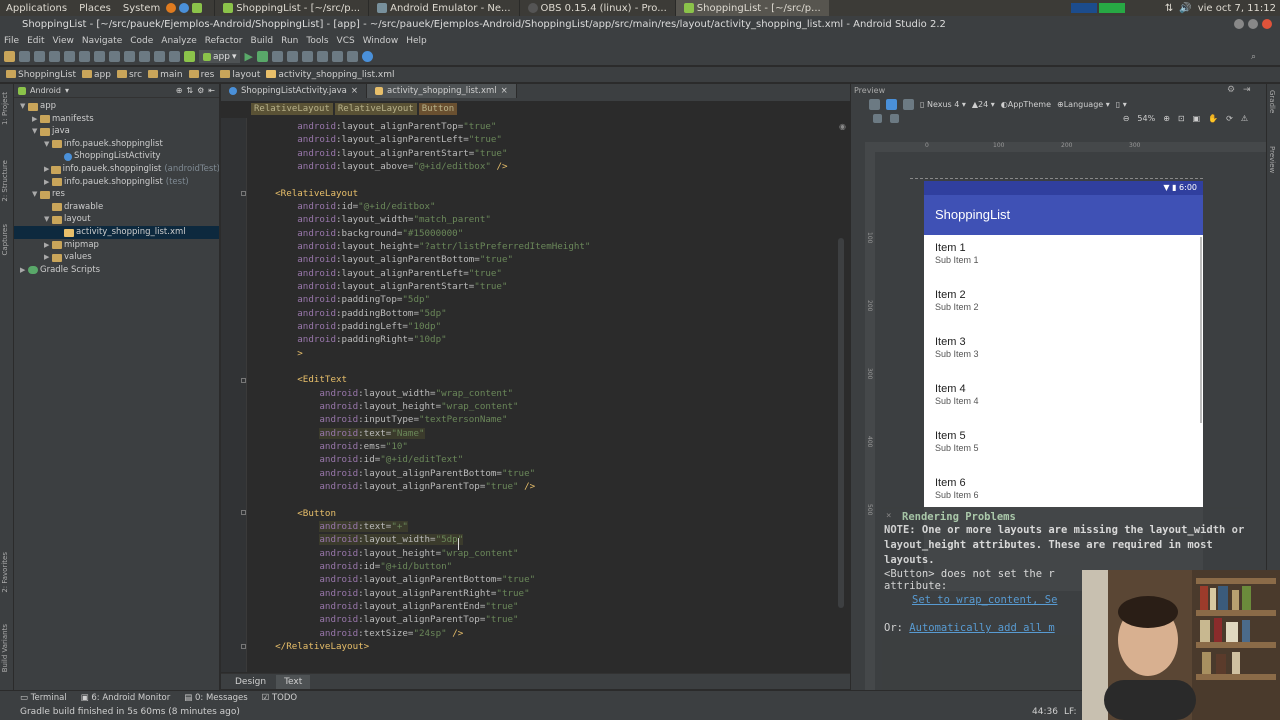 This screenshot has width=1280, height=720. Describe the element at coordinates (337, 56) in the screenshot. I see `avd-manager-icon` at that location.